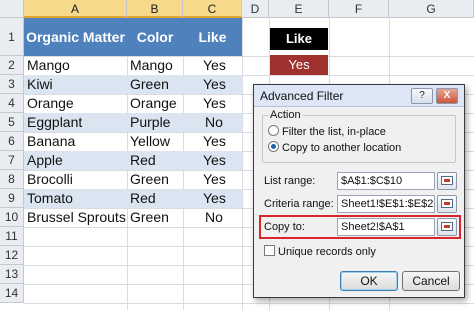 The image size is (474, 310). Describe the element at coordinates (76, 198) in the screenshot. I see `cell-organic-matter: Tomato` at that location.